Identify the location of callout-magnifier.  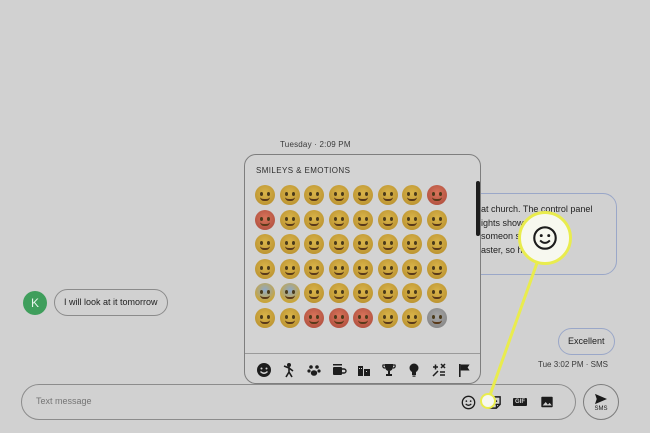
(545, 238).